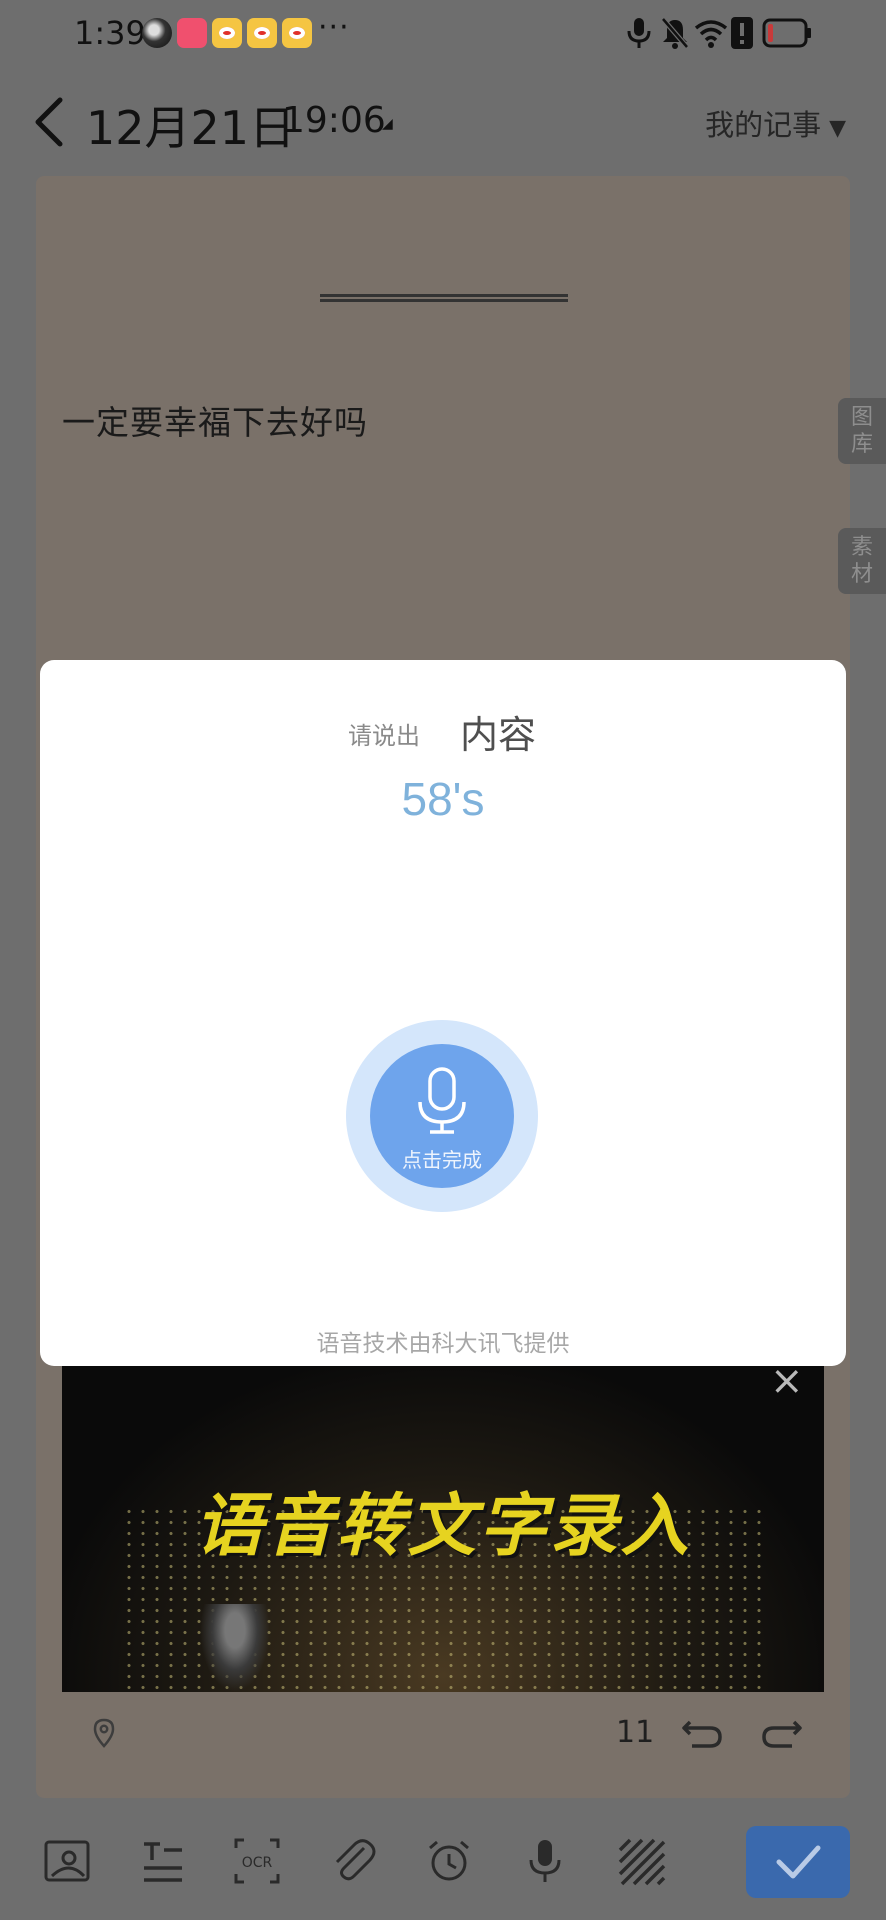  What do you see at coordinates (235, 1648) in the screenshot?
I see `ad-performer-image` at bounding box center [235, 1648].